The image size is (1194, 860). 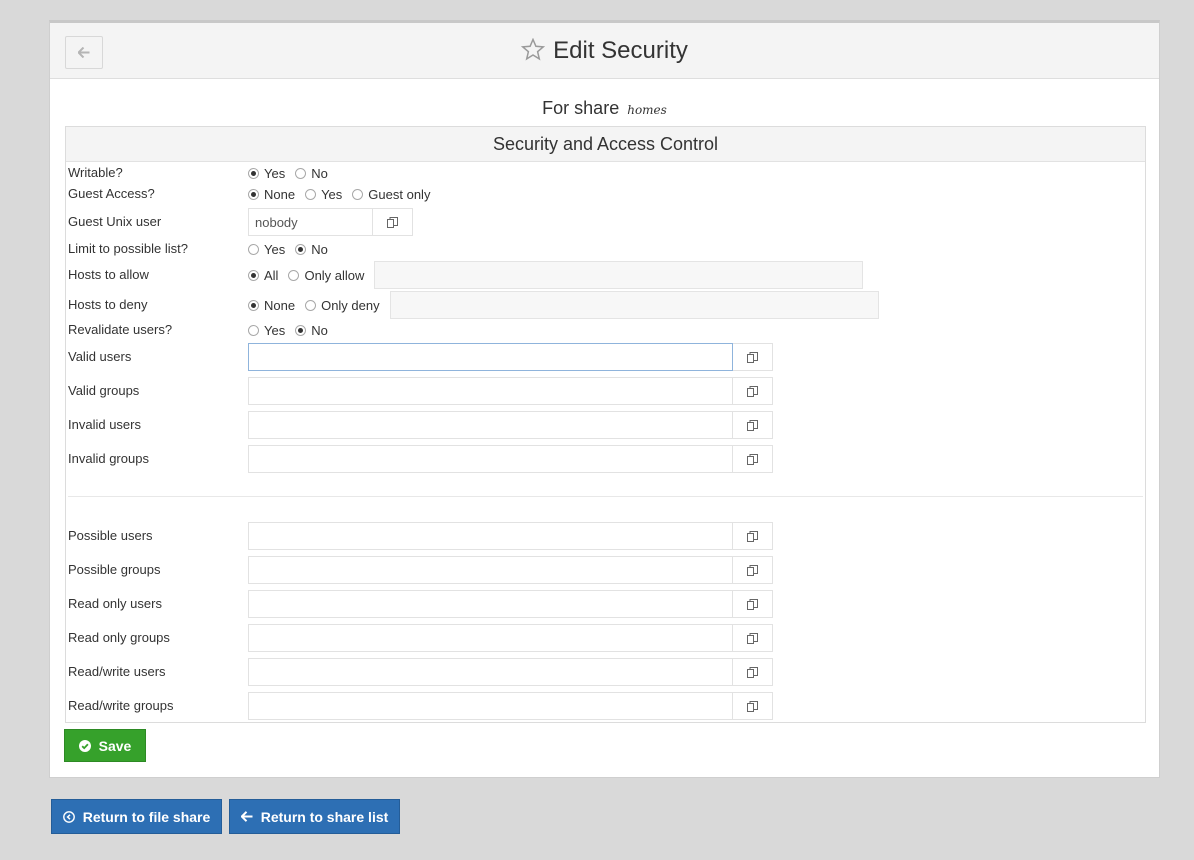 I want to click on row-revalidate: Revalidate users? Yes No, so click(x=605, y=330).